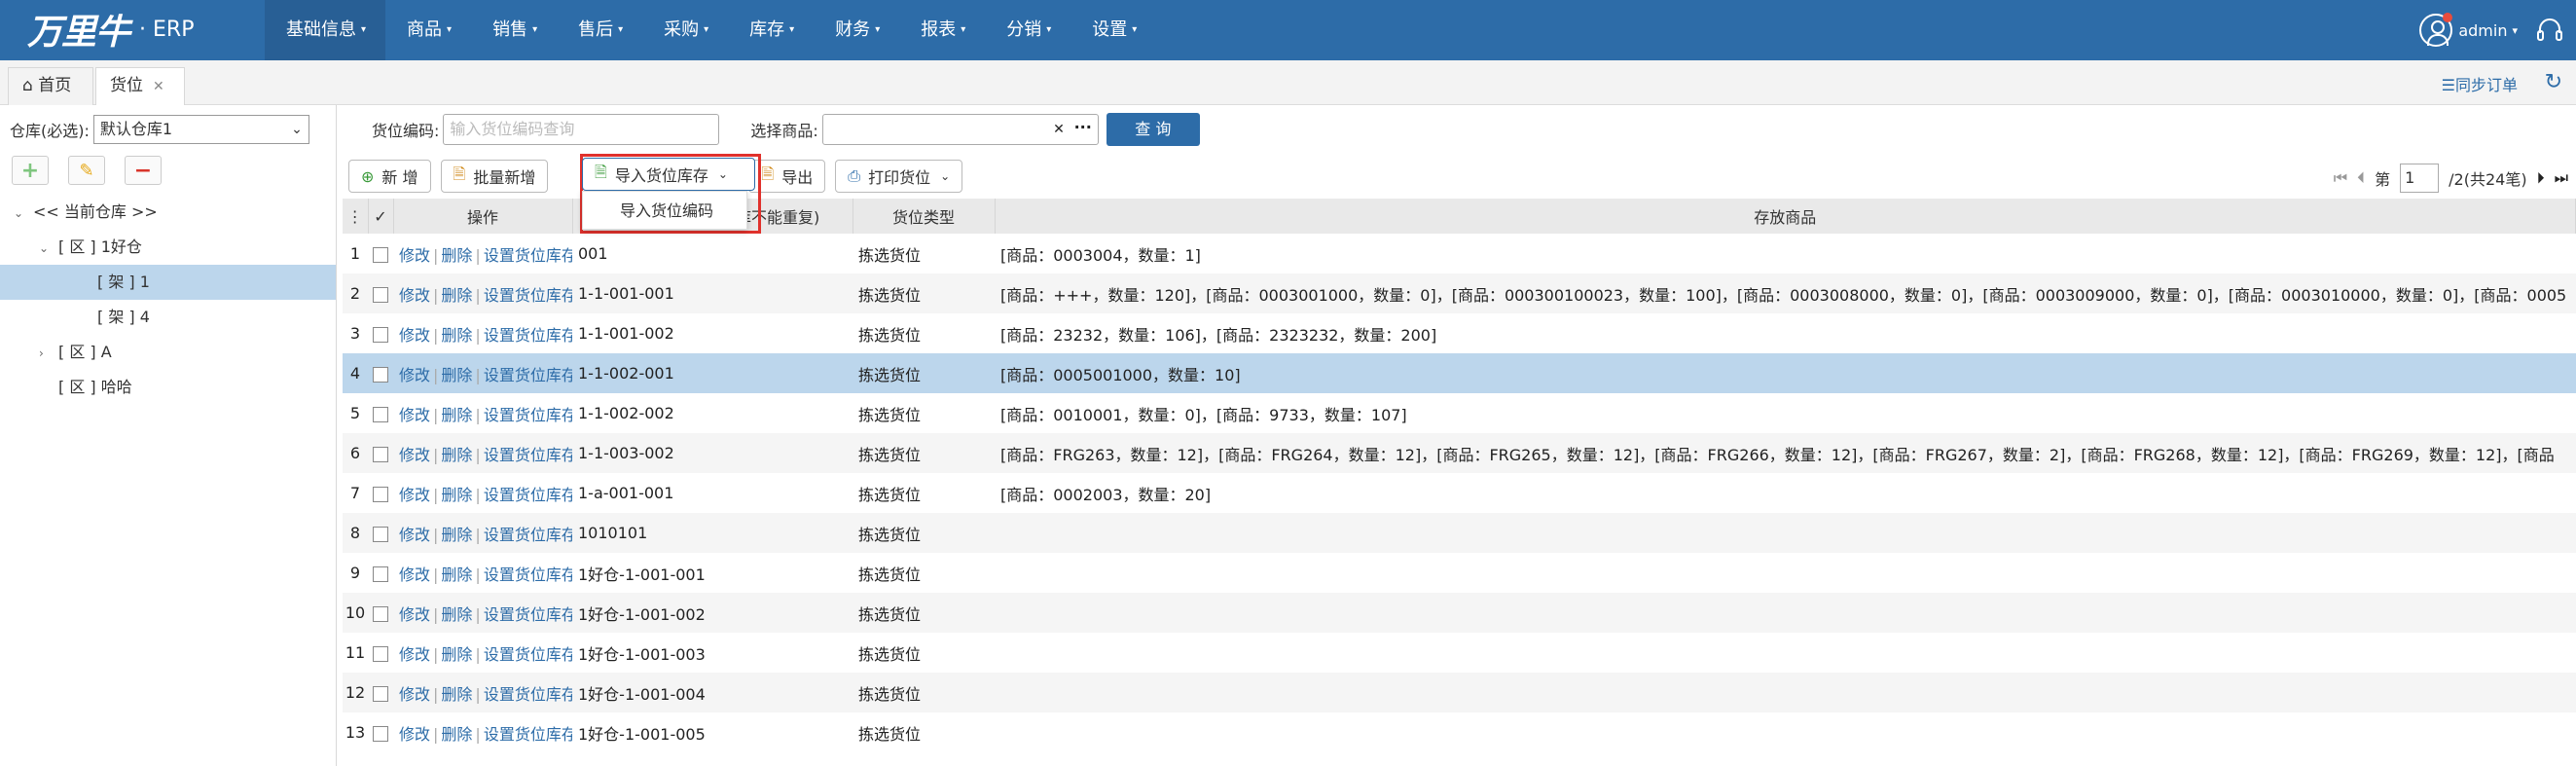  What do you see at coordinates (1459, 653) in the screenshot?
I see `table-row: 11 修改 | 删除 | 设置货位库存 1好仓-1-001-003 拣选货位` at bounding box center [1459, 653].